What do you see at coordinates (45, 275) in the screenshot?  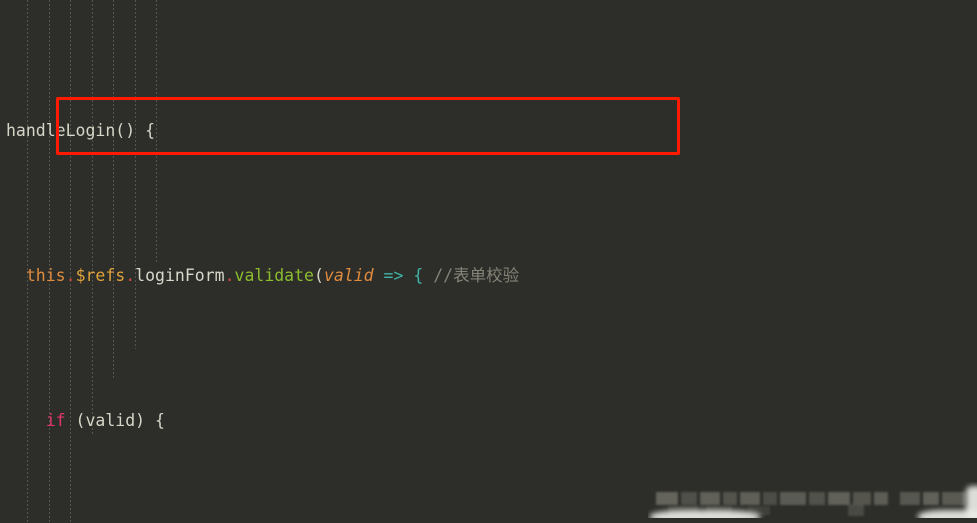 I see `token-this: this` at bounding box center [45, 275].